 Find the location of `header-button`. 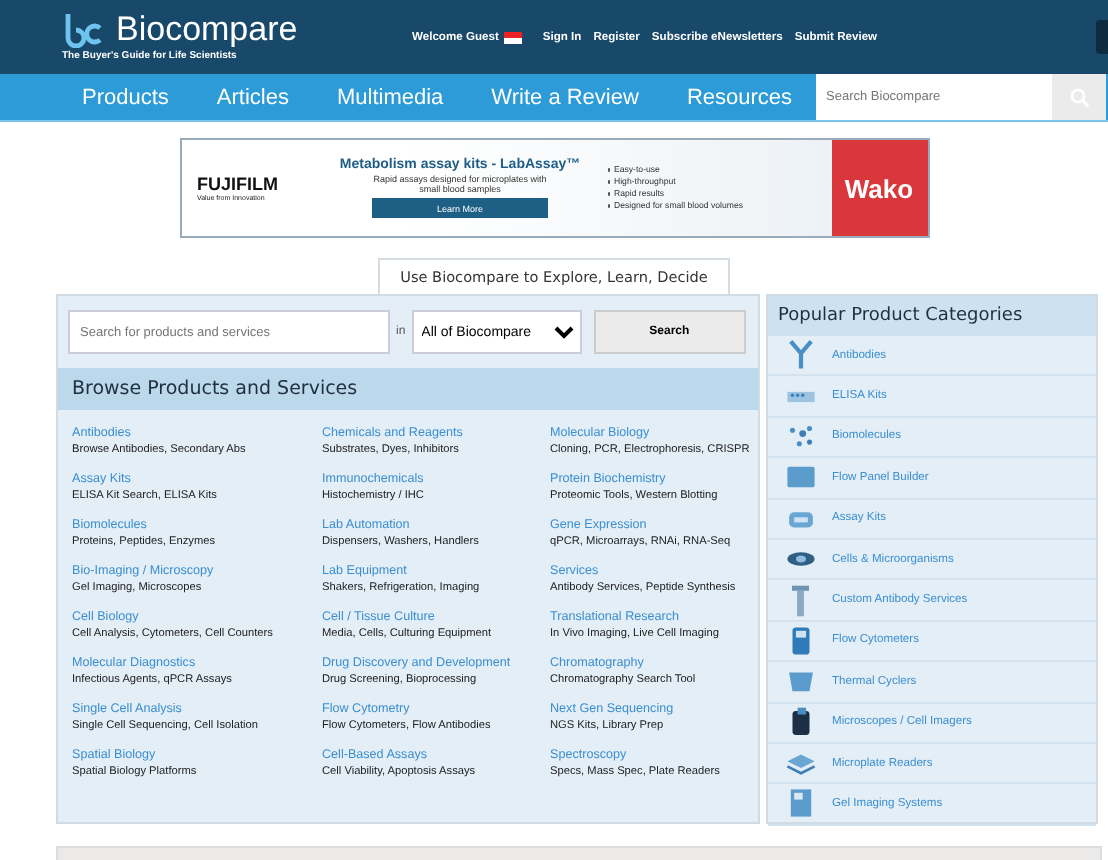

header-button is located at coordinates (1102, 37).